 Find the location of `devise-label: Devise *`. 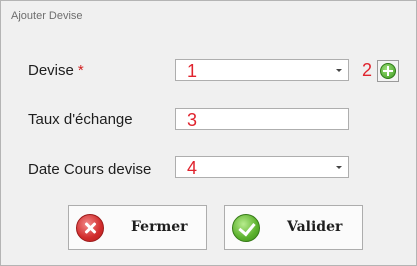

devise-label: Devise * is located at coordinates (56, 70).